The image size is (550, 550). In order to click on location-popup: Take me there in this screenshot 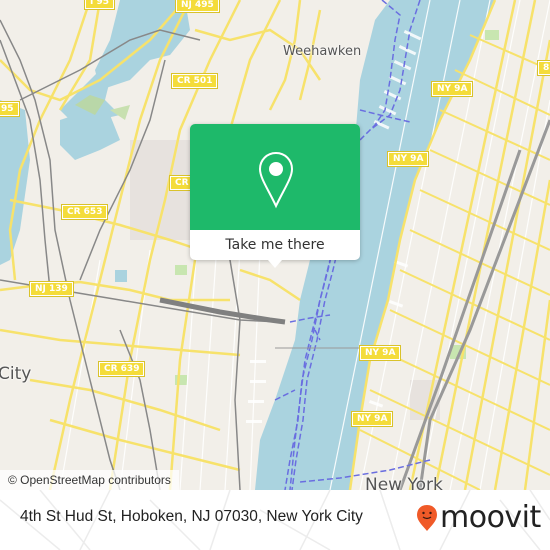, I will do `click(275, 196)`.